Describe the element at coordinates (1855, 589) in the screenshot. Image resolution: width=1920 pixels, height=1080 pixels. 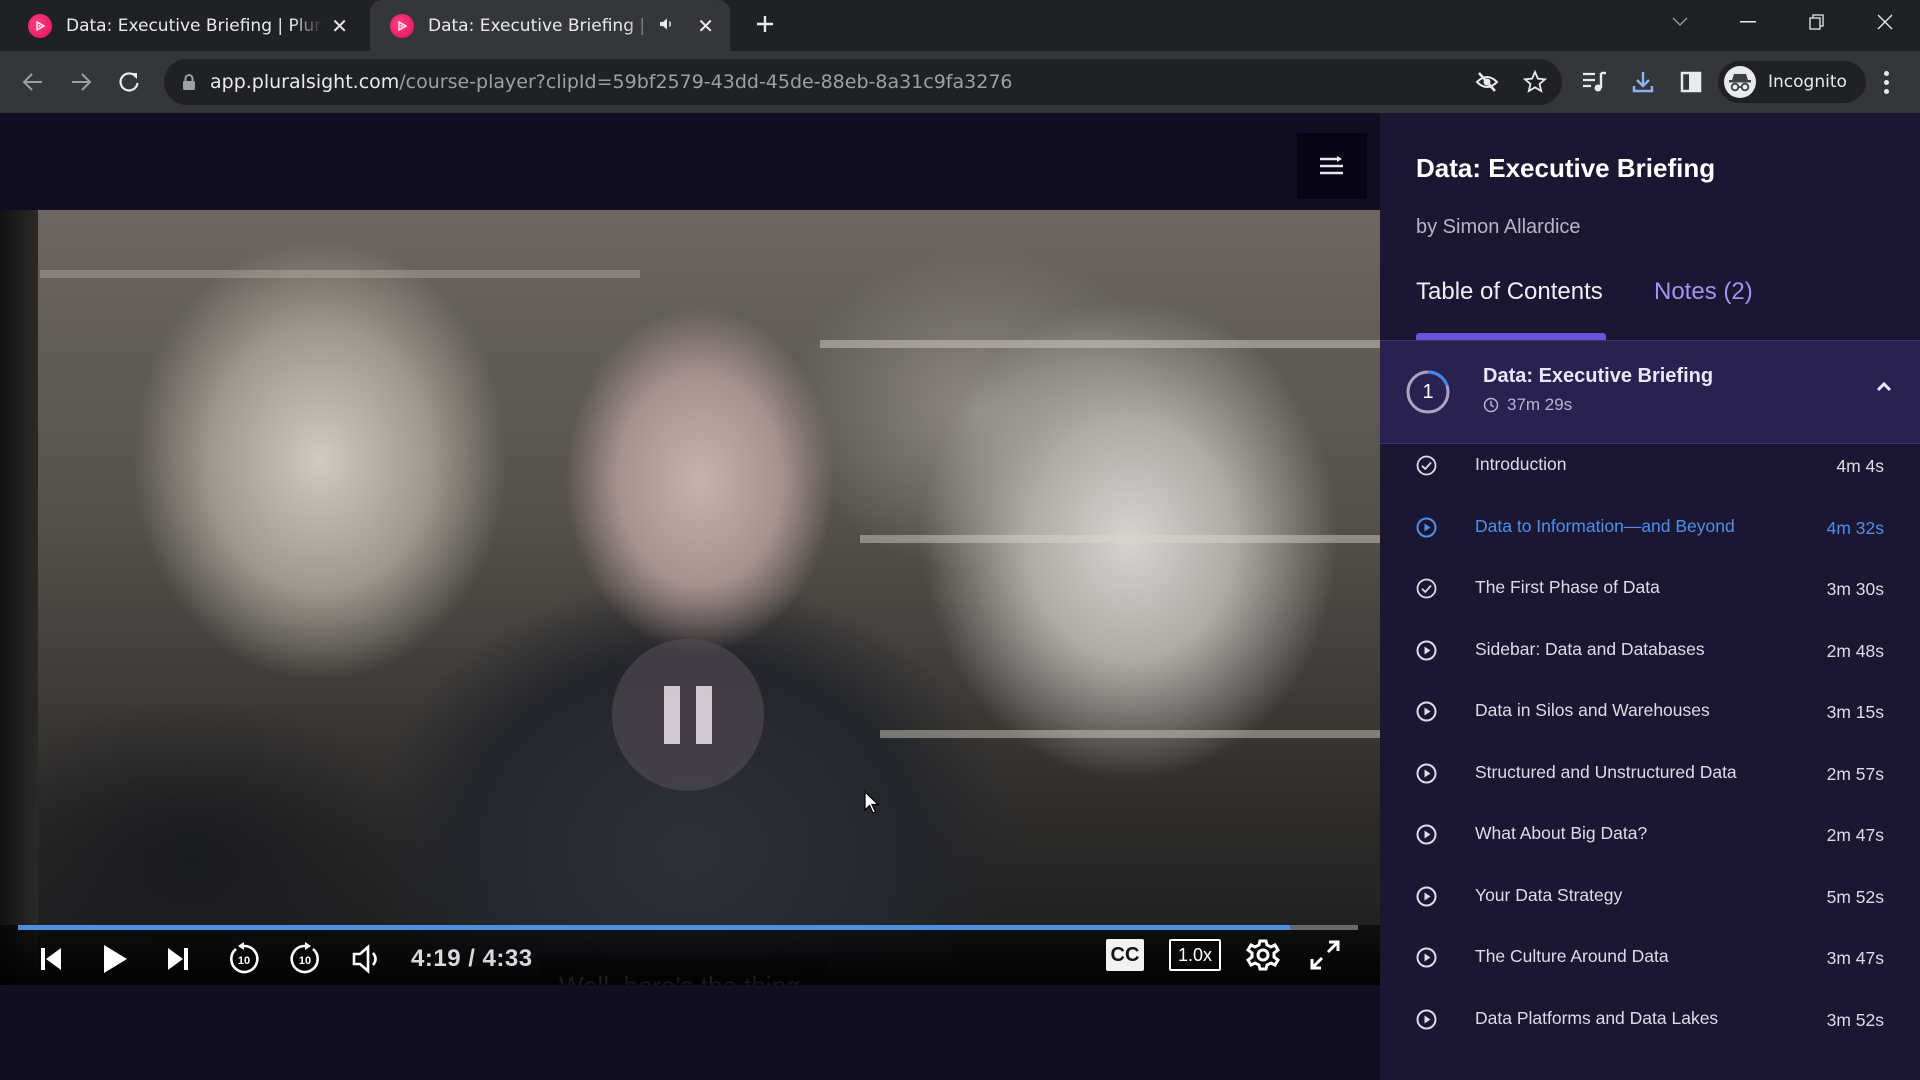
I see `clip-duration: 3m 30s` at that location.